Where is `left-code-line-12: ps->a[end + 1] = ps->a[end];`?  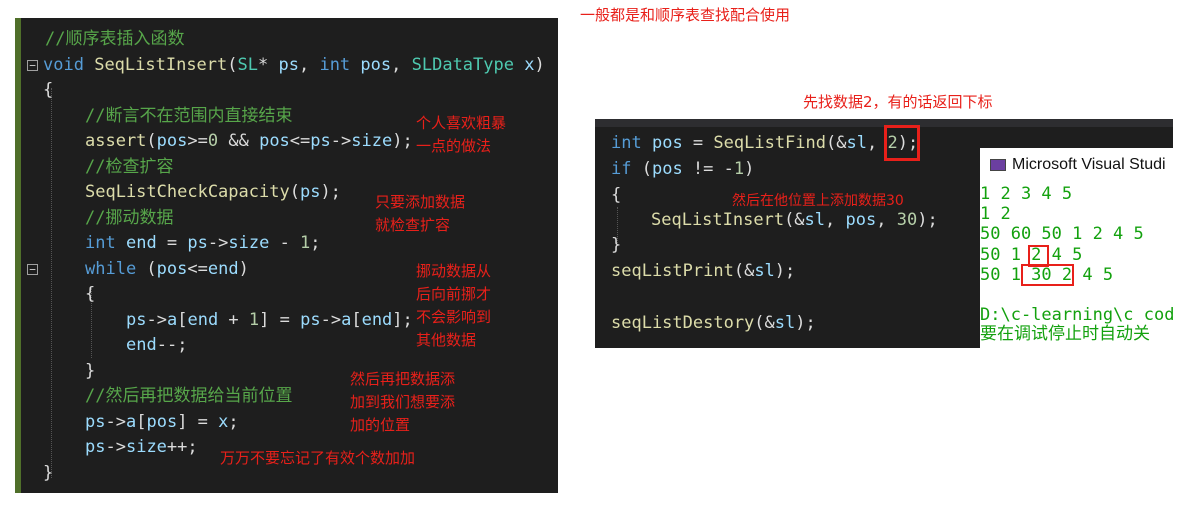
left-code-line-12: ps->a[end + 1] = ps->a[end]; is located at coordinates (269, 320).